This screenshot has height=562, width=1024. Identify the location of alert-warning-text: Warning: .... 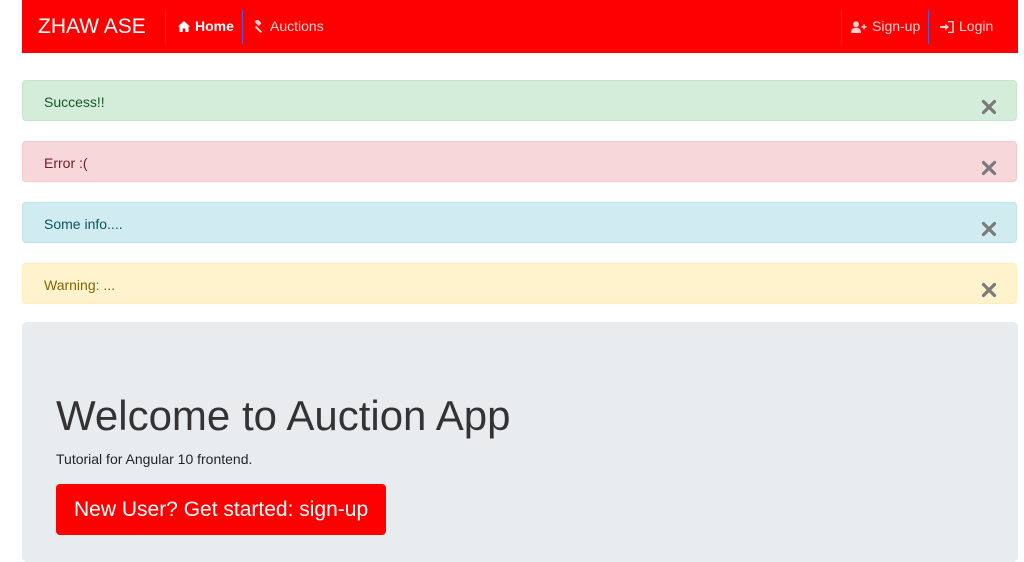
(80, 285).